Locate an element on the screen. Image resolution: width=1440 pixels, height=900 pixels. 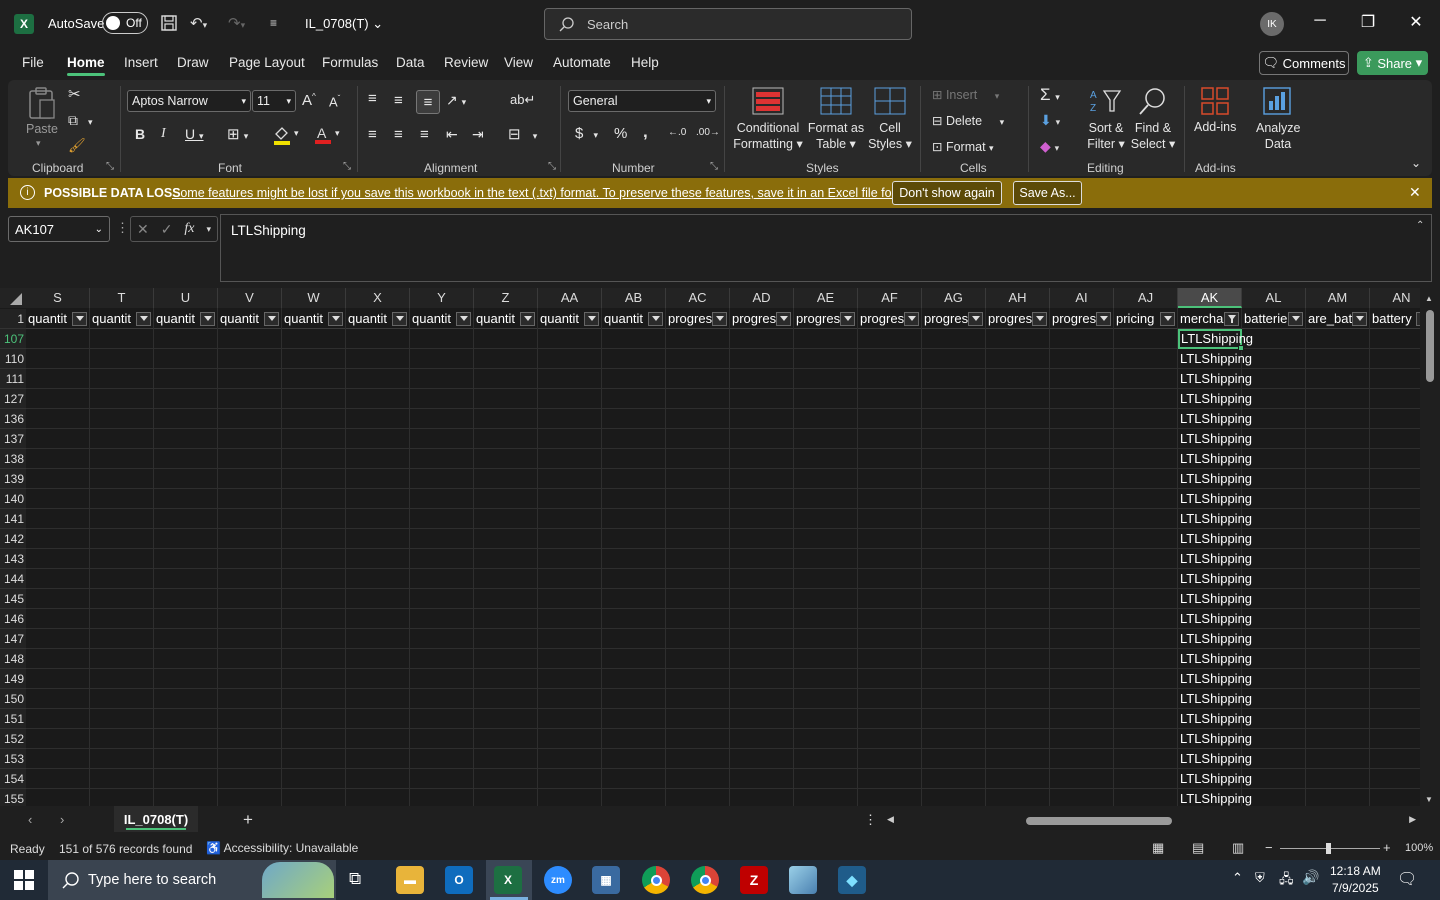
outlook-icon: O is located at coordinates (459, 880).